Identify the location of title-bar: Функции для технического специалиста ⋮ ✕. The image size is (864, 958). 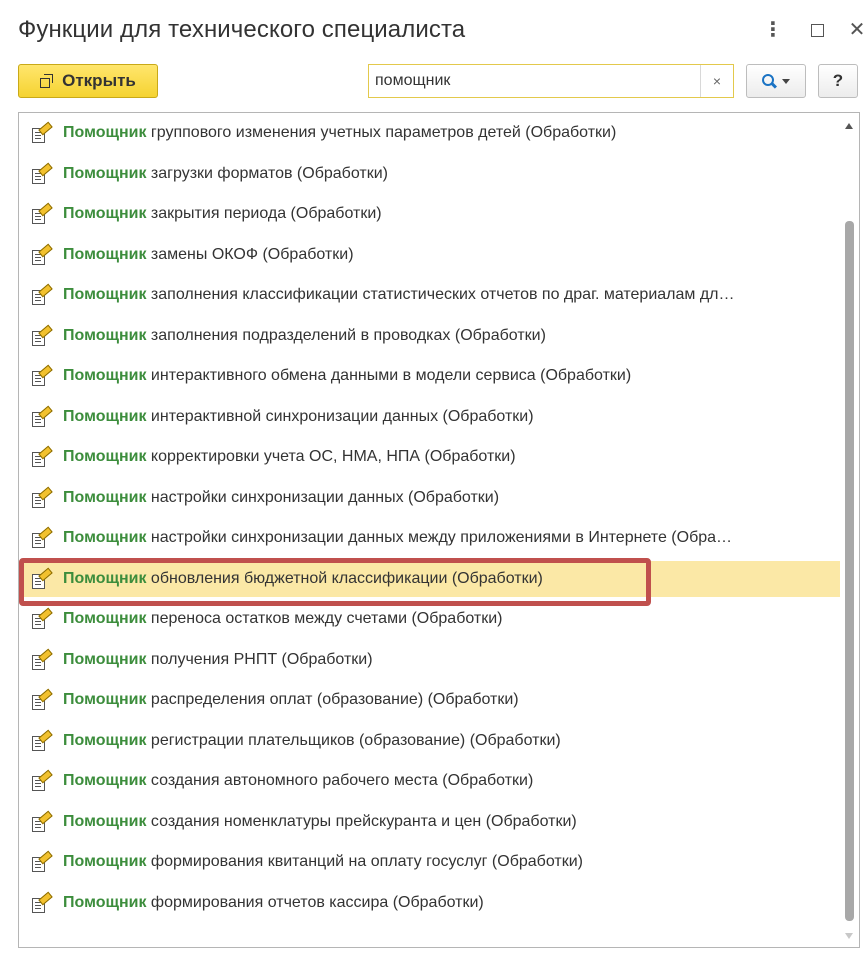
(432, 29).